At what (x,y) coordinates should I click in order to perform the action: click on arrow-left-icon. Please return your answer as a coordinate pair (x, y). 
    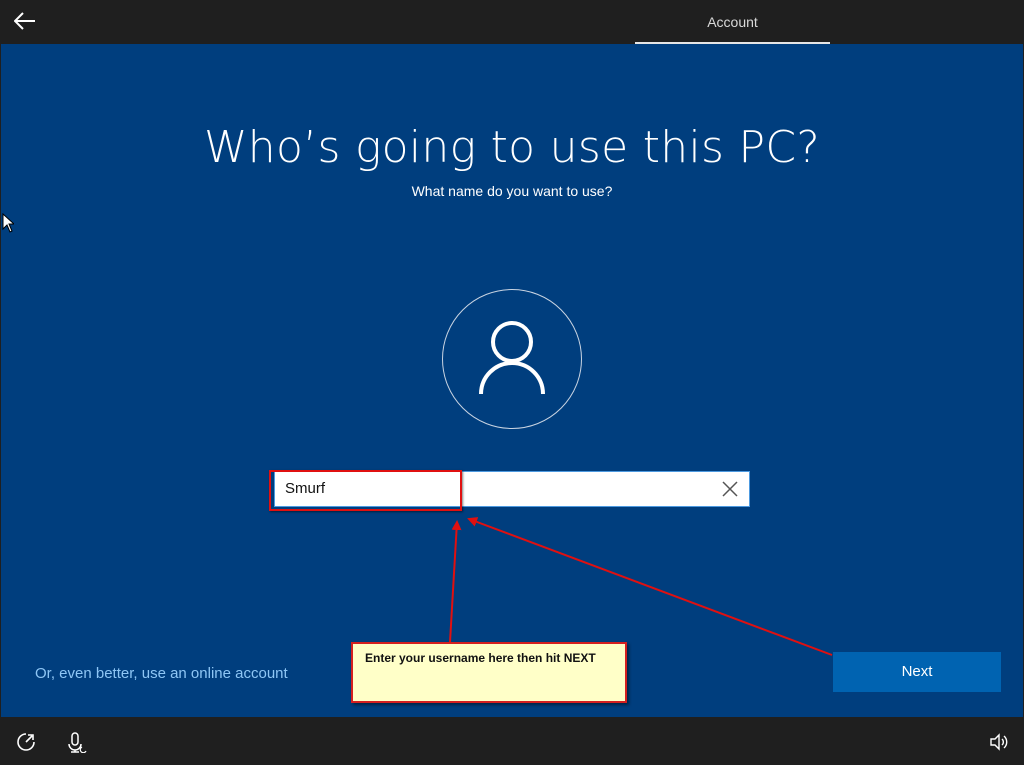
    Looking at the image, I should click on (24, 21).